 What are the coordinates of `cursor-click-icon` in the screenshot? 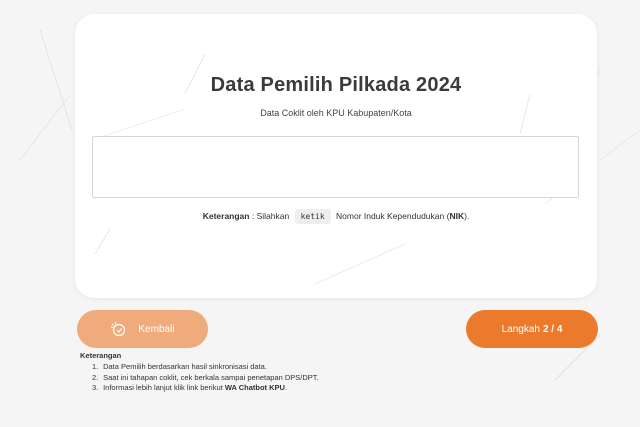 It's located at (119, 329).